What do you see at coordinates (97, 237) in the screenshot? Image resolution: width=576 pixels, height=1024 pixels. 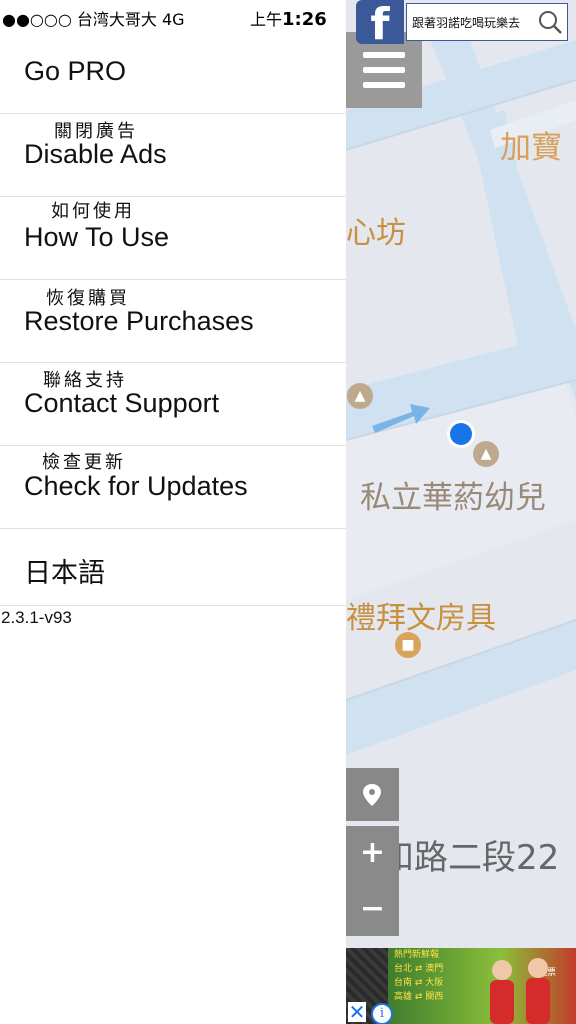 I see `menu-item-label: How To Use` at bounding box center [97, 237].